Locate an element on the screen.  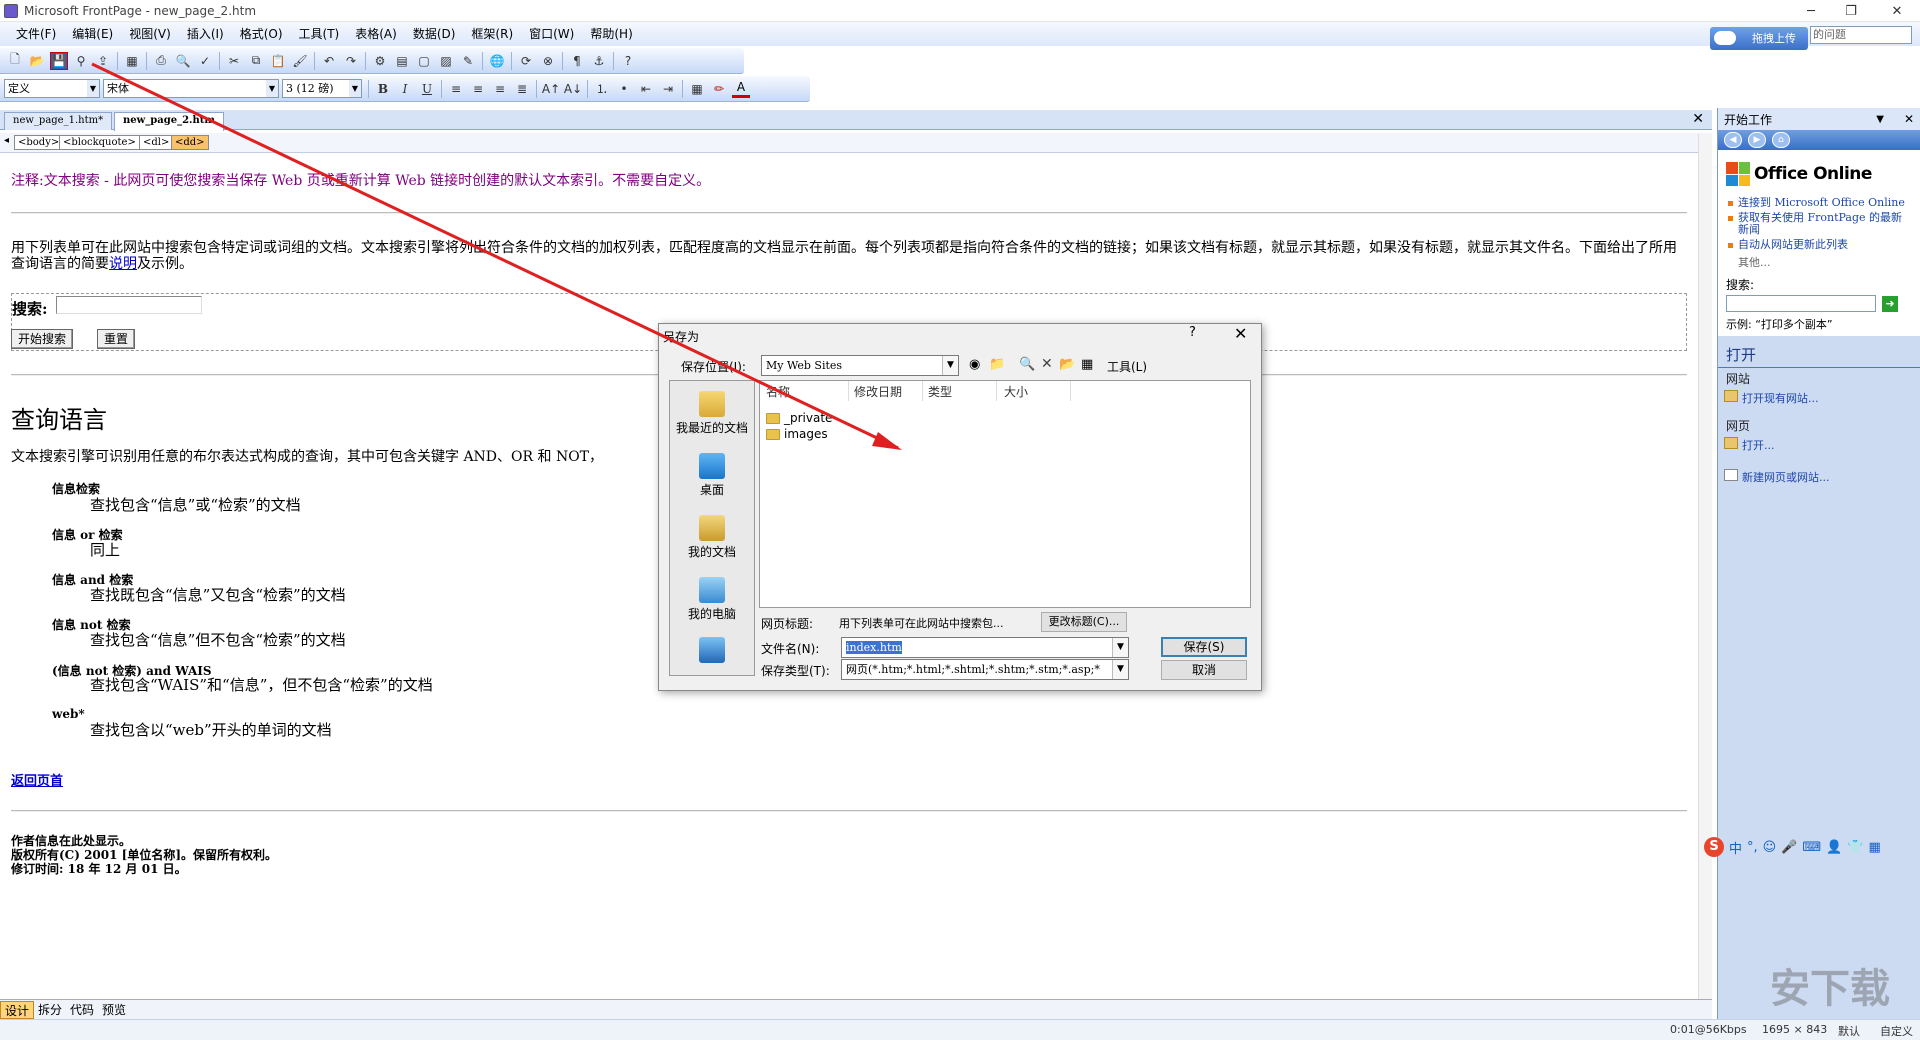
view-tab-split: 拆分 is located at coordinates (50, 1010).